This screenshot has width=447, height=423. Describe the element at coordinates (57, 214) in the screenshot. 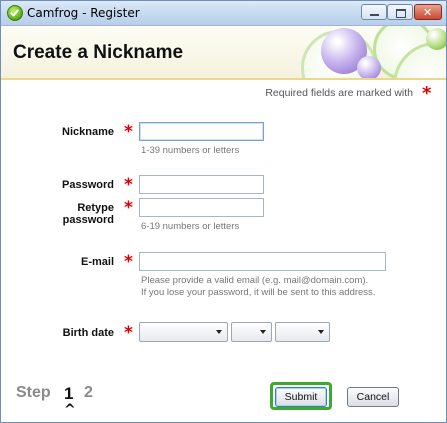

I see `retype-password-label: Retype password` at that location.